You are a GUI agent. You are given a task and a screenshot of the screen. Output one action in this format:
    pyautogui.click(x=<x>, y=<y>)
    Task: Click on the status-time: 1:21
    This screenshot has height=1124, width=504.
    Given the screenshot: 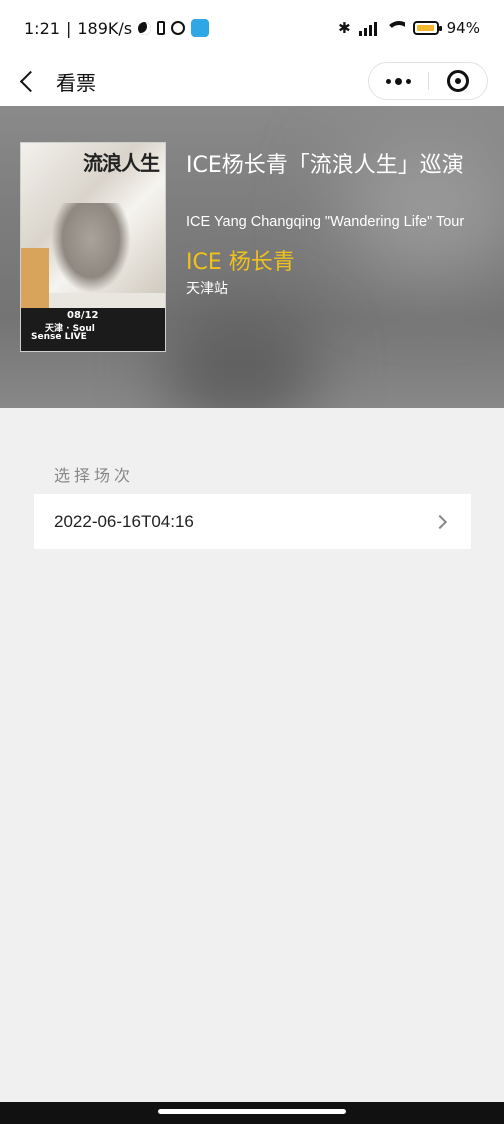 What is the action you would take?
    pyautogui.click(x=42, y=28)
    